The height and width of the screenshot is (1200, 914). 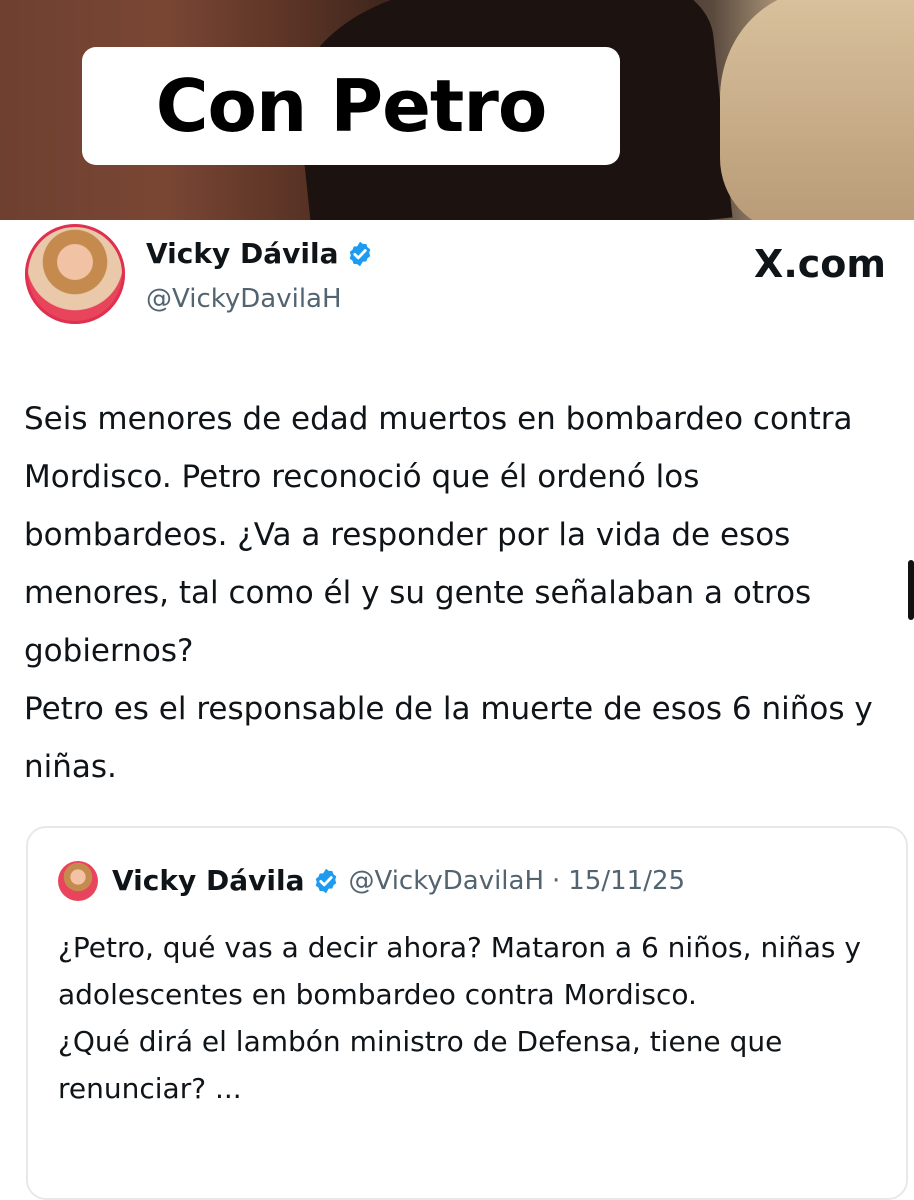 I want to click on author-handle: @VickyDavilaH, so click(x=244, y=299).